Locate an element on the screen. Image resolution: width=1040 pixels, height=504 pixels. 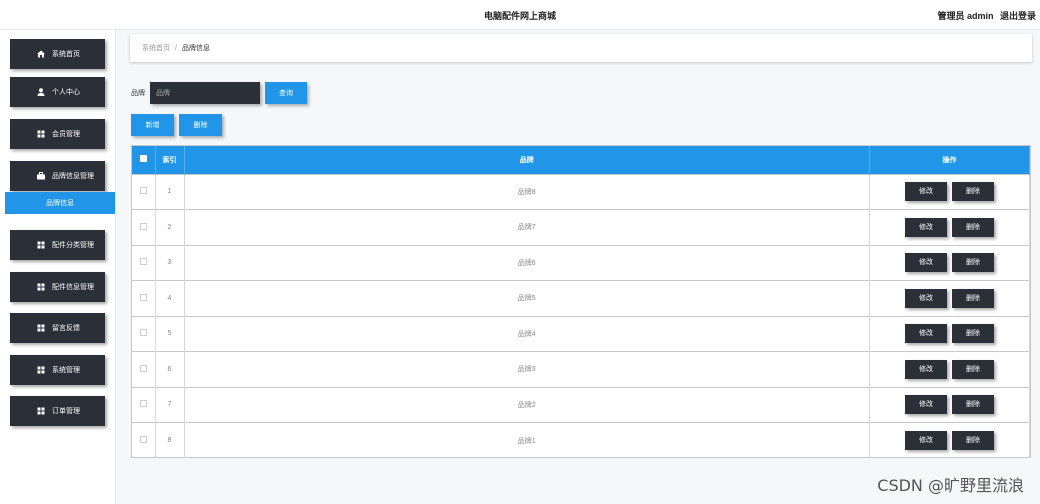
row-index: 3 is located at coordinates (170, 263).